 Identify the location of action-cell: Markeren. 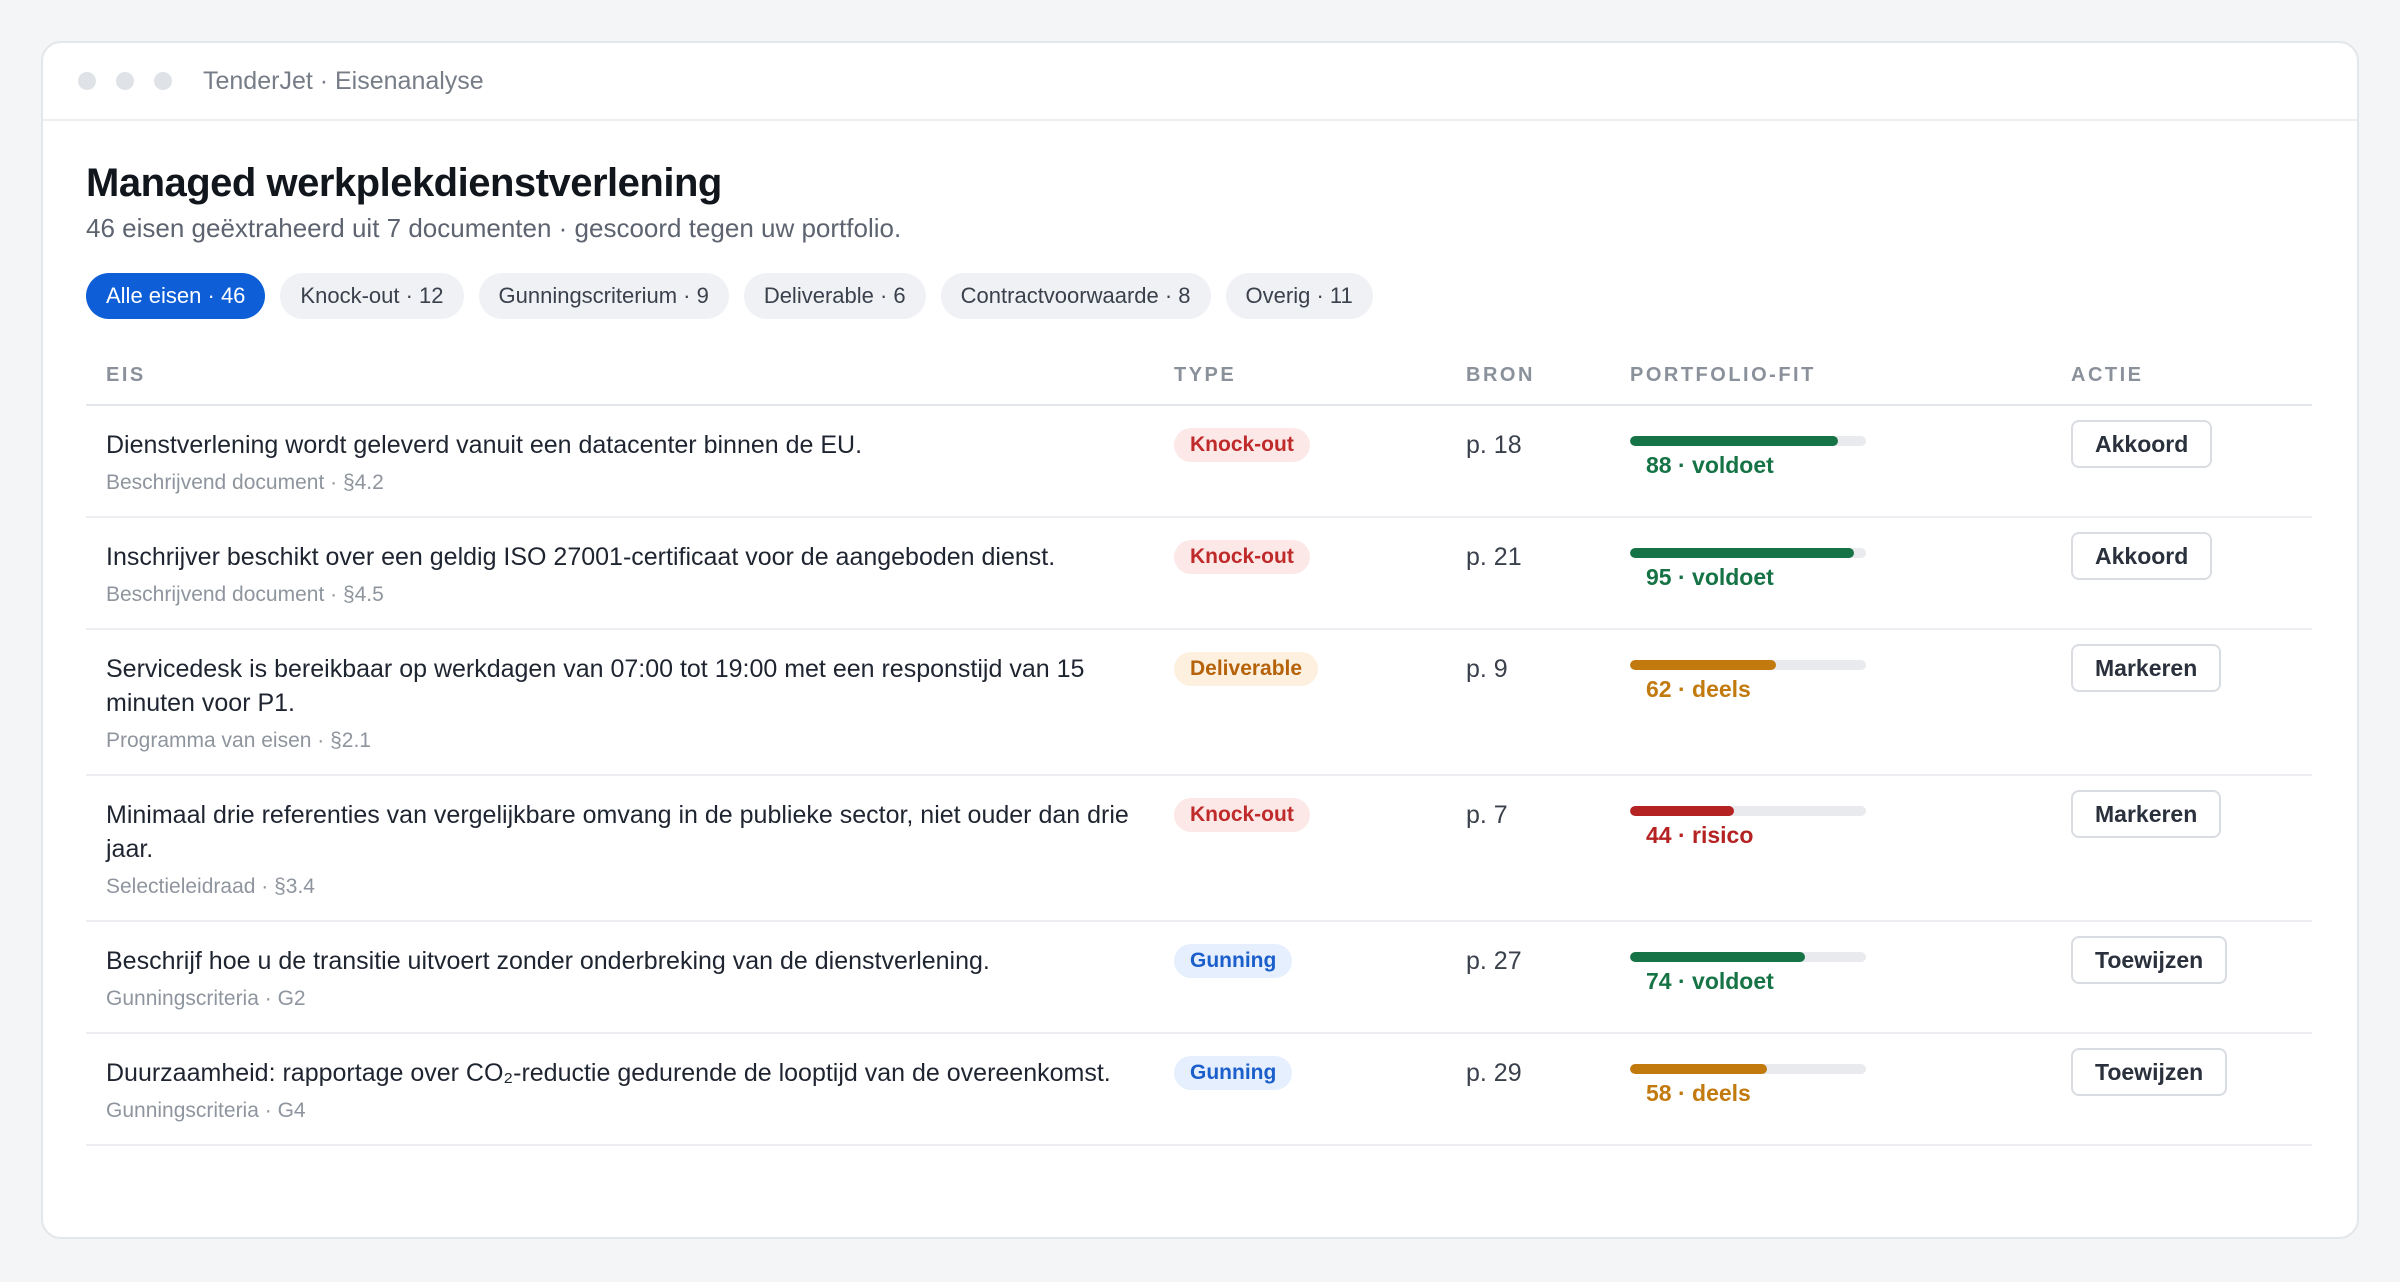
(2181, 702).